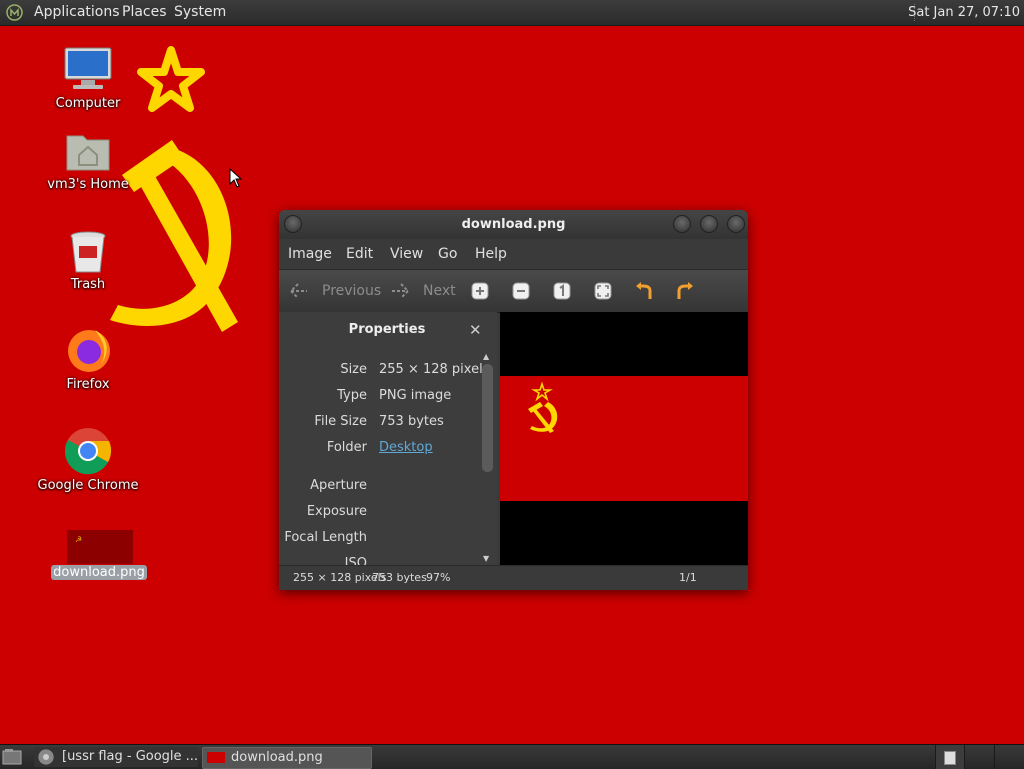  Describe the element at coordinates (411, 421) in the screenshot. I see `prop-value-file-size: 753 bytes` at that location.